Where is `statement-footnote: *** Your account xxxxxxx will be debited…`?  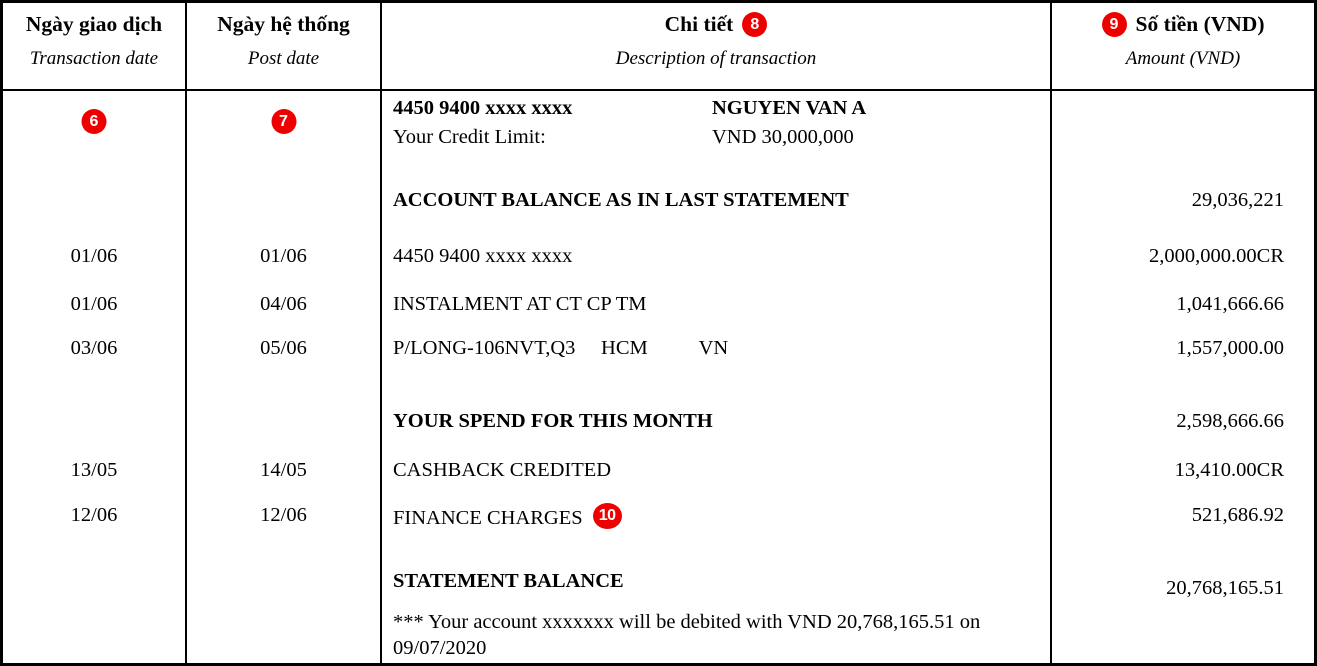 statement-footnote: *** Your account xxxxxxx will be debited… is located at coordinates (687, 635).